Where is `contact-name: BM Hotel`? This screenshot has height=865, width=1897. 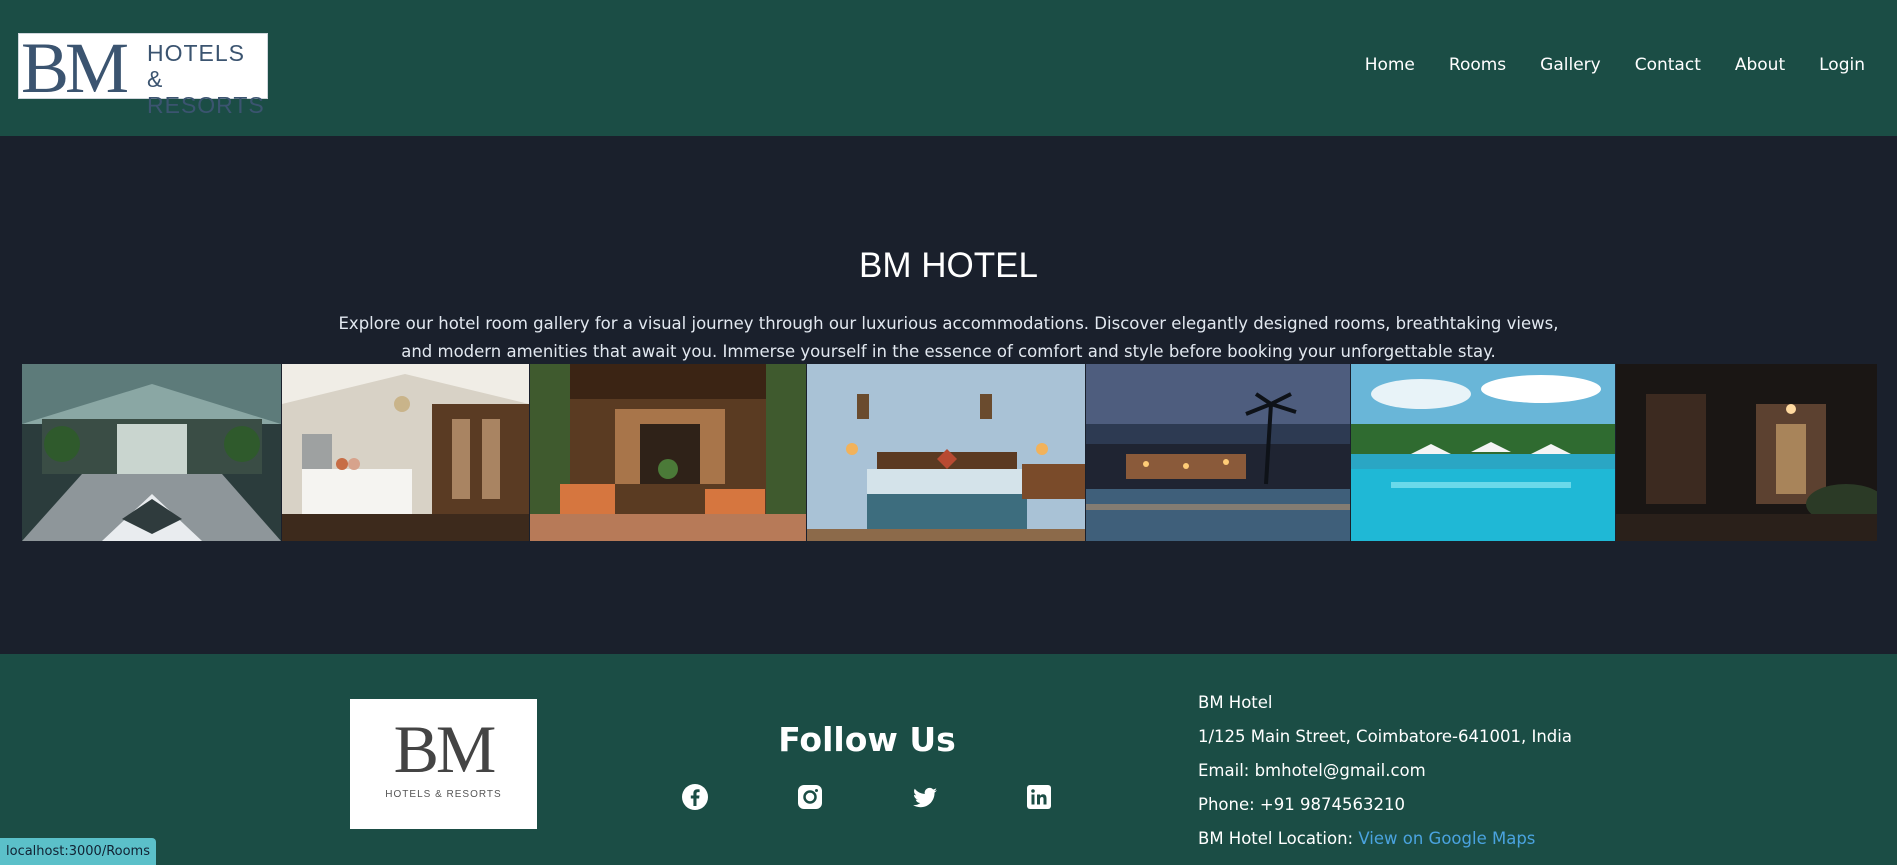 contact-name: BM Hotel is located at coordinates (1235, 702).